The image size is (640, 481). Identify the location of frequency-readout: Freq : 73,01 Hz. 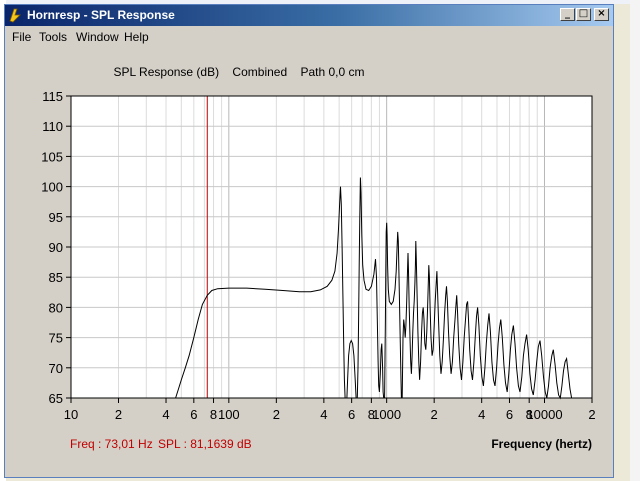
(111, 444).